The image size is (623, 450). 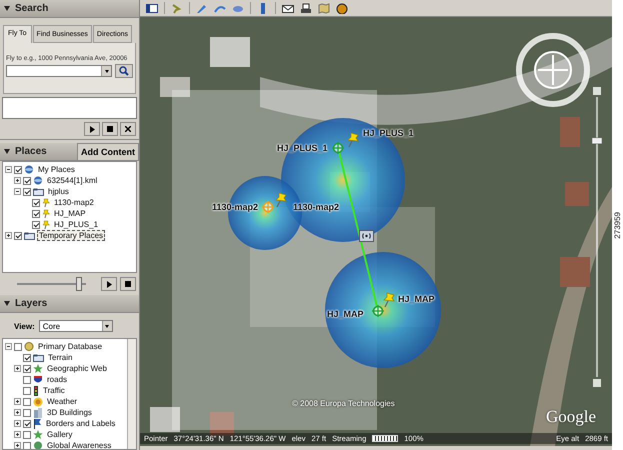 I want to click on tree-item-label: HJ_MAP, so click(x=70, y=213).